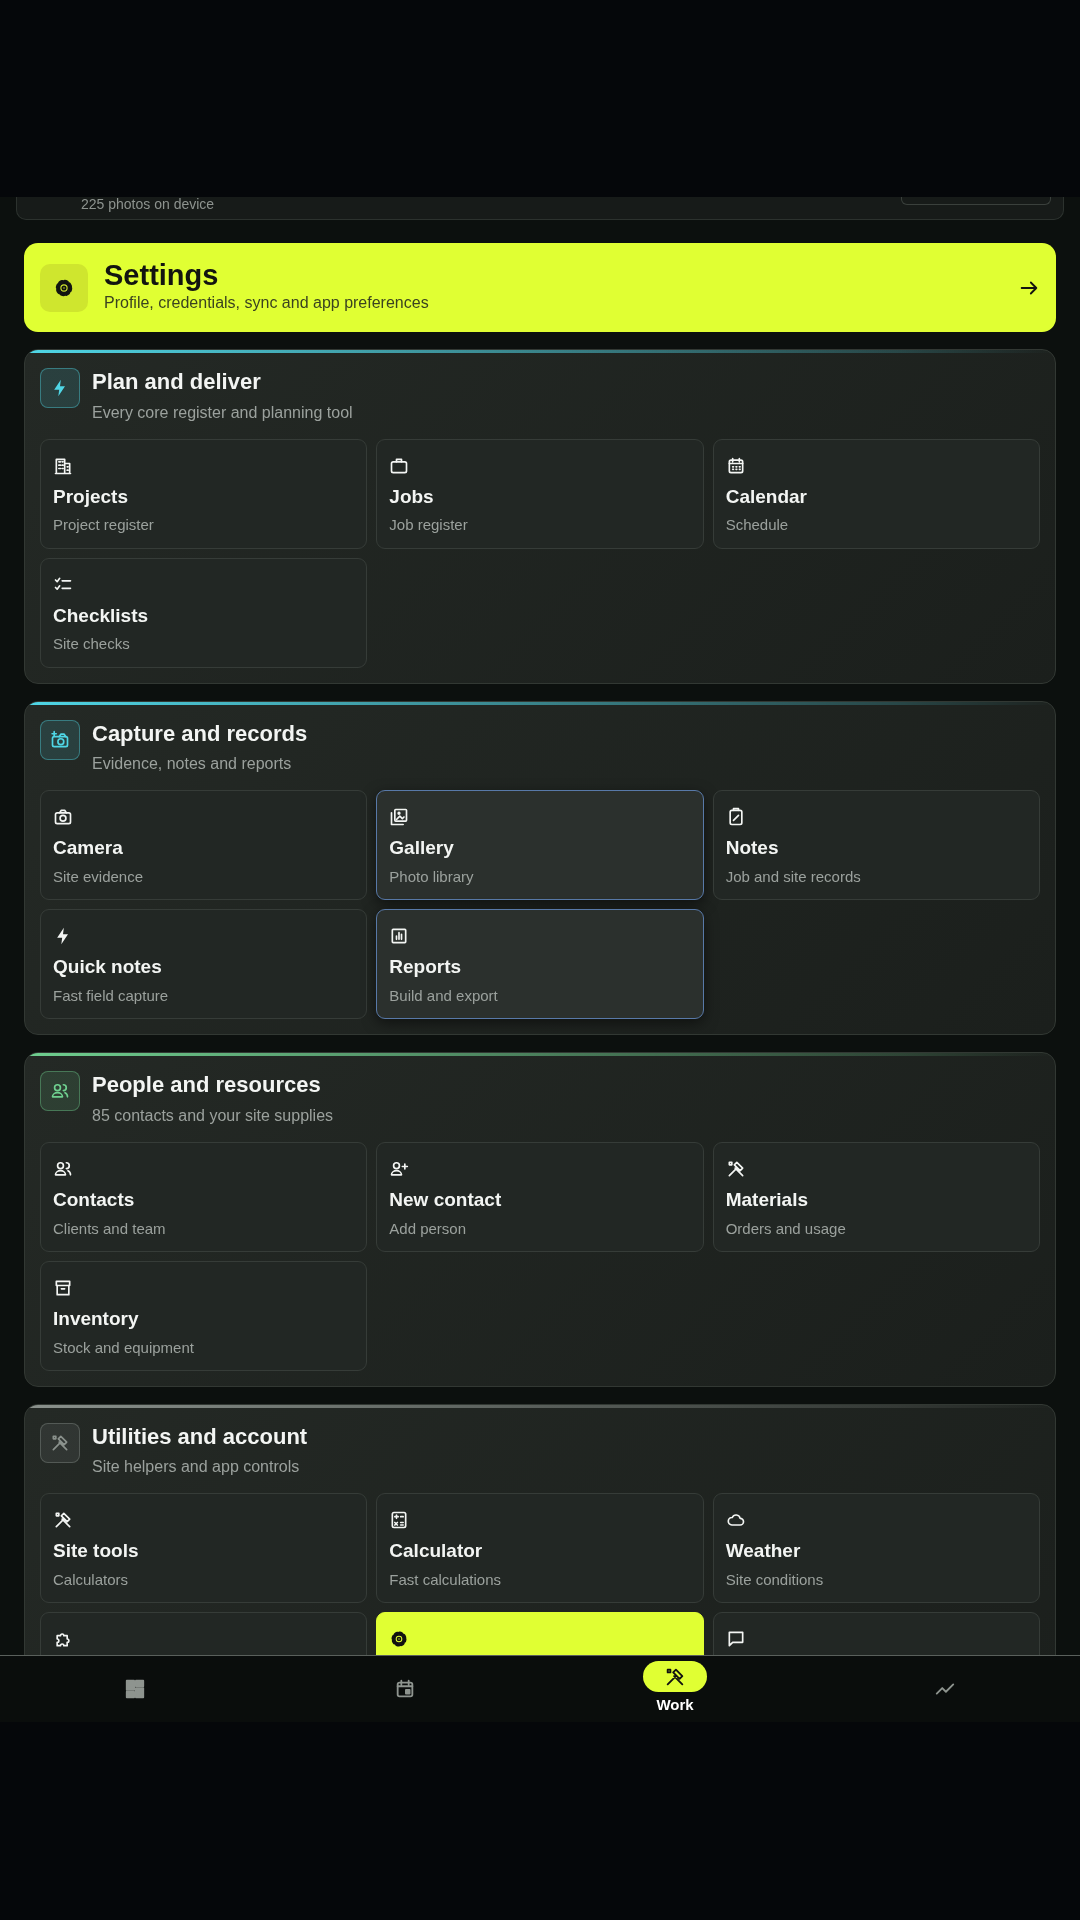 This screenshot has height=1920, width=1080. What do you see at coordinates (876, 845) in the screenshot?
I see `shortcut-tile: Notes Job and site records` at bounding box center [876, 845].